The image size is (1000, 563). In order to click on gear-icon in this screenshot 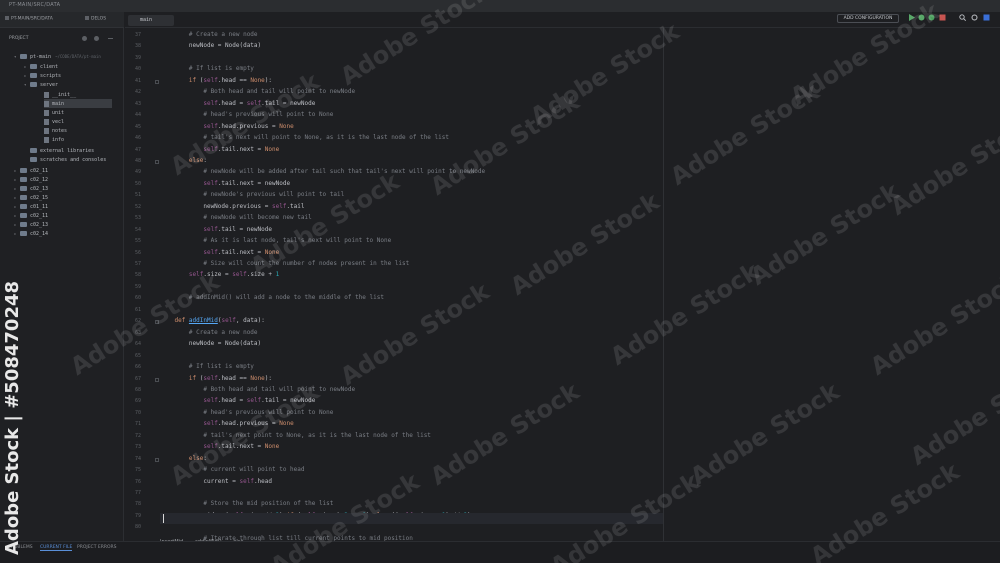, I will do `click(96, 38)`.